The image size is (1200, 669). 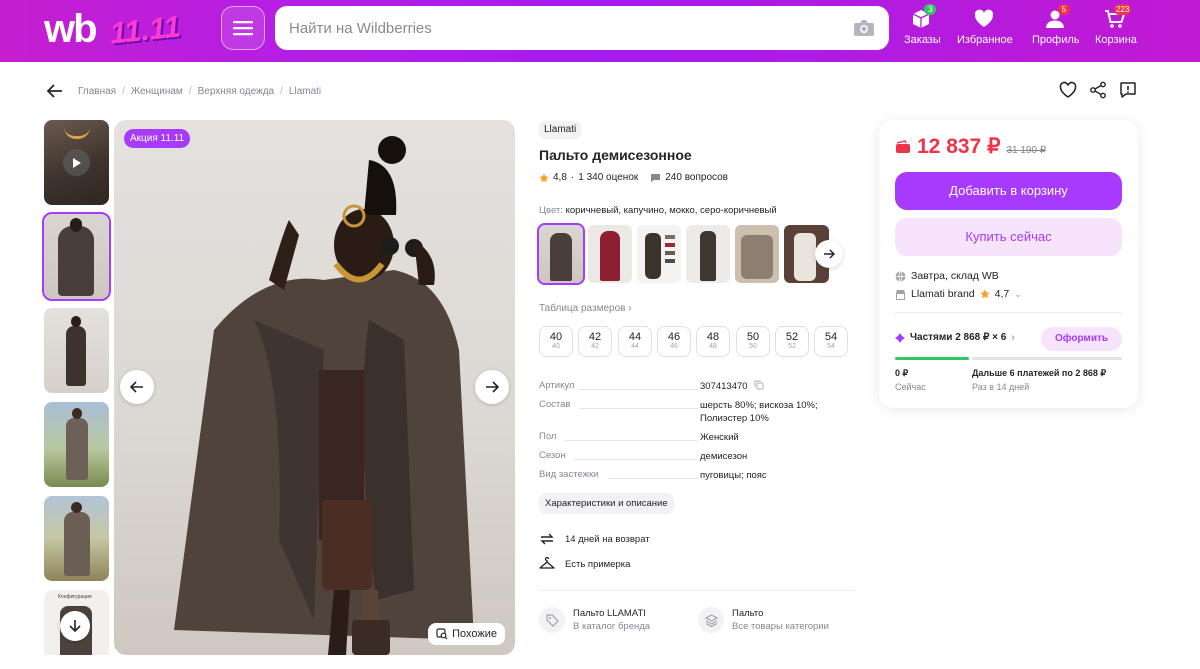 What do you see at coordinates (763, 620) in the screenshot?
I see `category-link: Пальто Все товары категории` at bounding box center [763, 620].